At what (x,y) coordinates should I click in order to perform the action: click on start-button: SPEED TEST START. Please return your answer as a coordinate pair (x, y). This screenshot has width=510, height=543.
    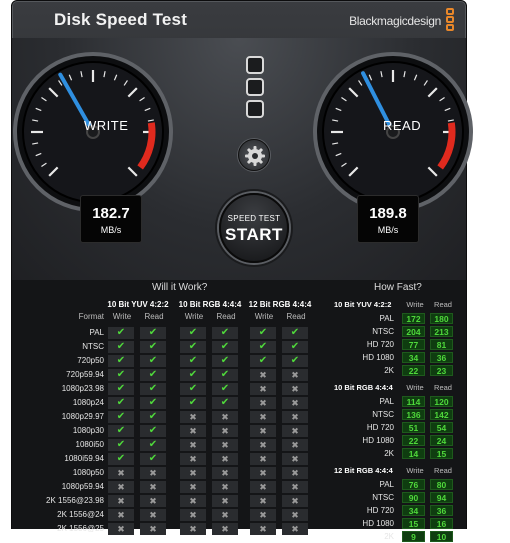
    Looking at the image, I should click on (254, 228).